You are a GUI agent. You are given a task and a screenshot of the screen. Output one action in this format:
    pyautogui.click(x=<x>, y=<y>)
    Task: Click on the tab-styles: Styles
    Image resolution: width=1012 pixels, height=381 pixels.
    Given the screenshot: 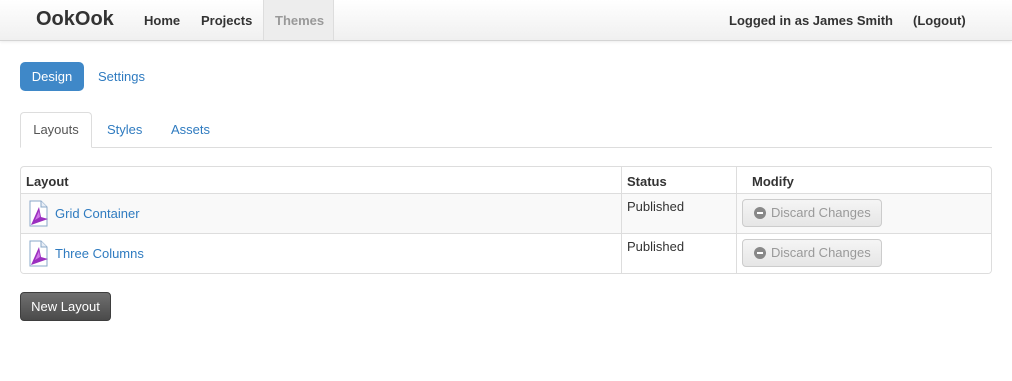 What is the action you would take?
    pyautogui.click(x=124, y=129)
    